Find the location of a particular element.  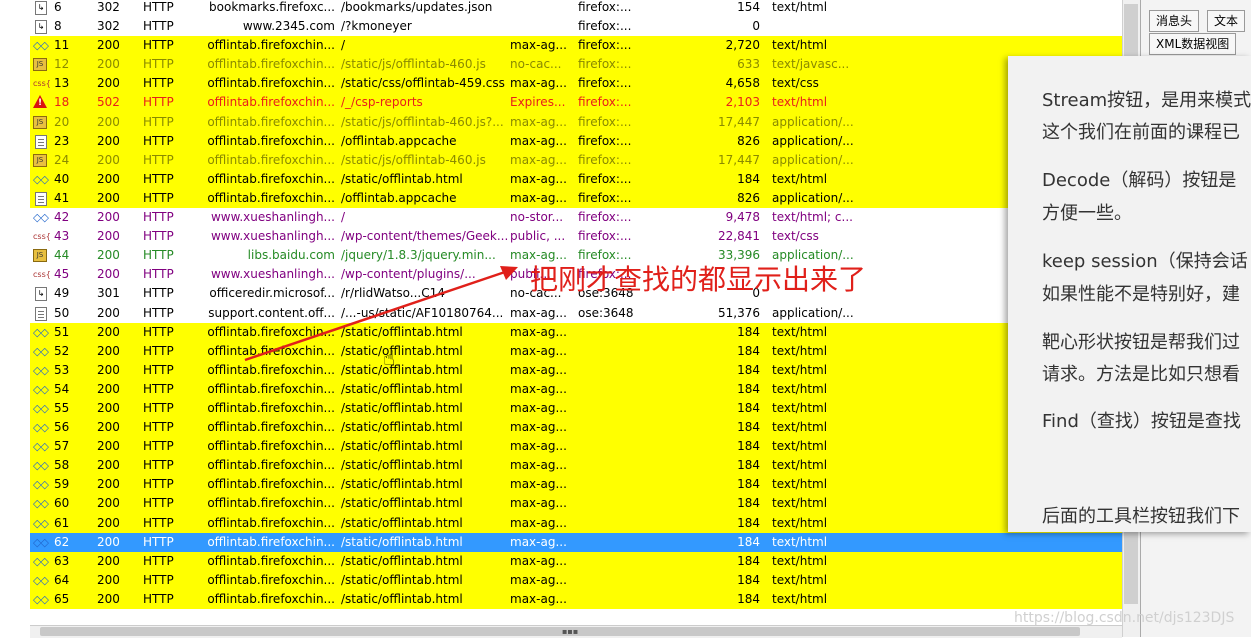

session-url: /r/rlidWatso...C14 is located at coordinates (393, 293).